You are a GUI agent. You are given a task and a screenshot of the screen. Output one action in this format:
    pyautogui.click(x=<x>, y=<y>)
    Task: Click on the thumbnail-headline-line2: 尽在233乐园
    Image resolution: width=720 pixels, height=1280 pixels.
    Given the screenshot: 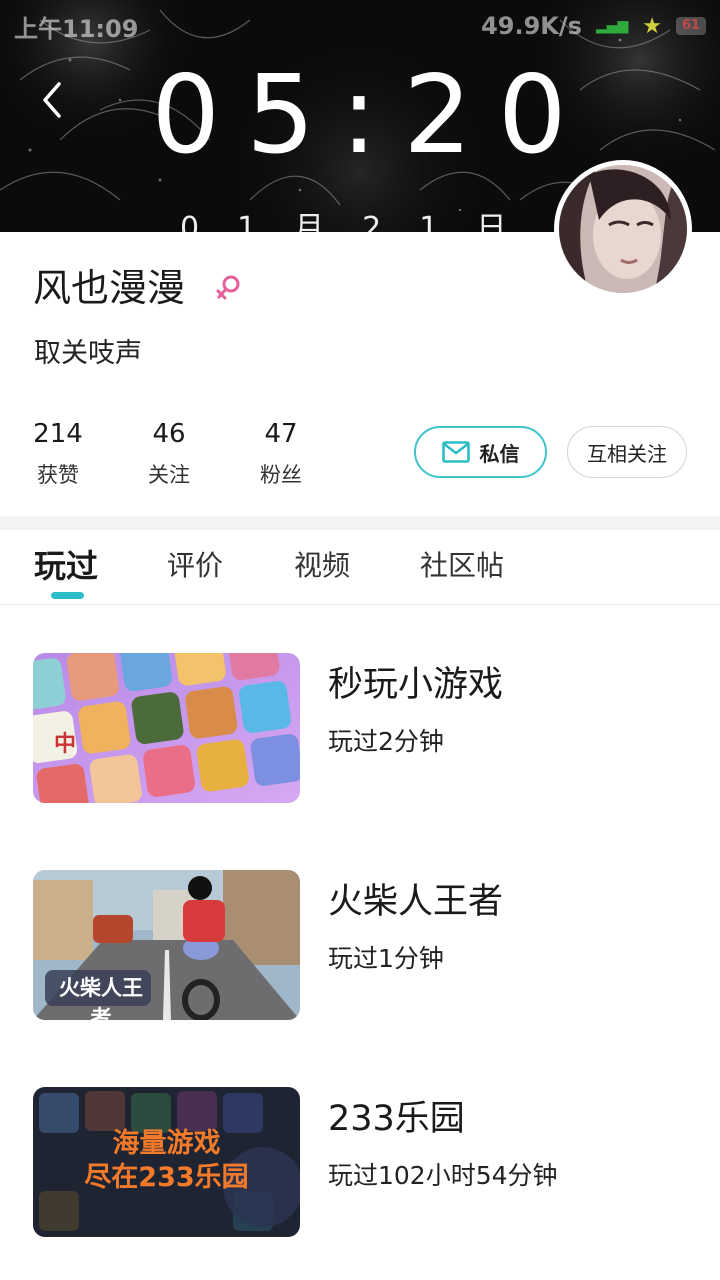 What is the action you would take?
    pyautogui.click(x=166, y=1177)
    